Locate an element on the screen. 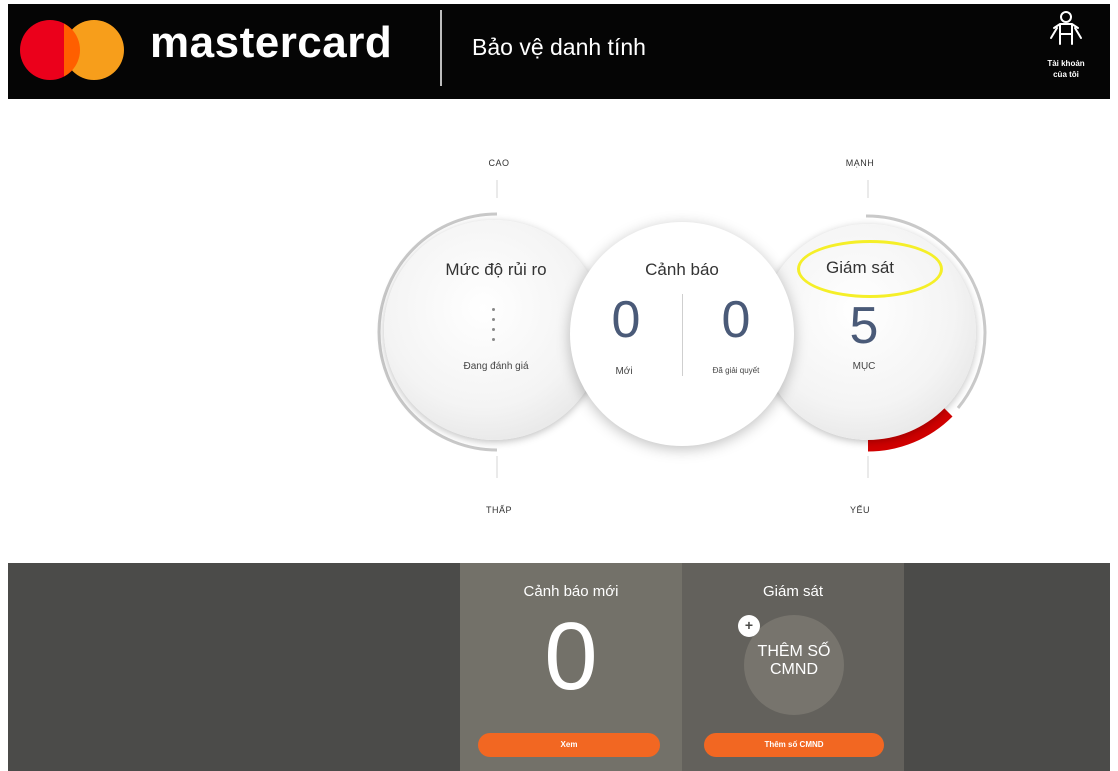 This screenshot has height=771, width=1118. loading-dots-icon is located at coordinates (494, 328).